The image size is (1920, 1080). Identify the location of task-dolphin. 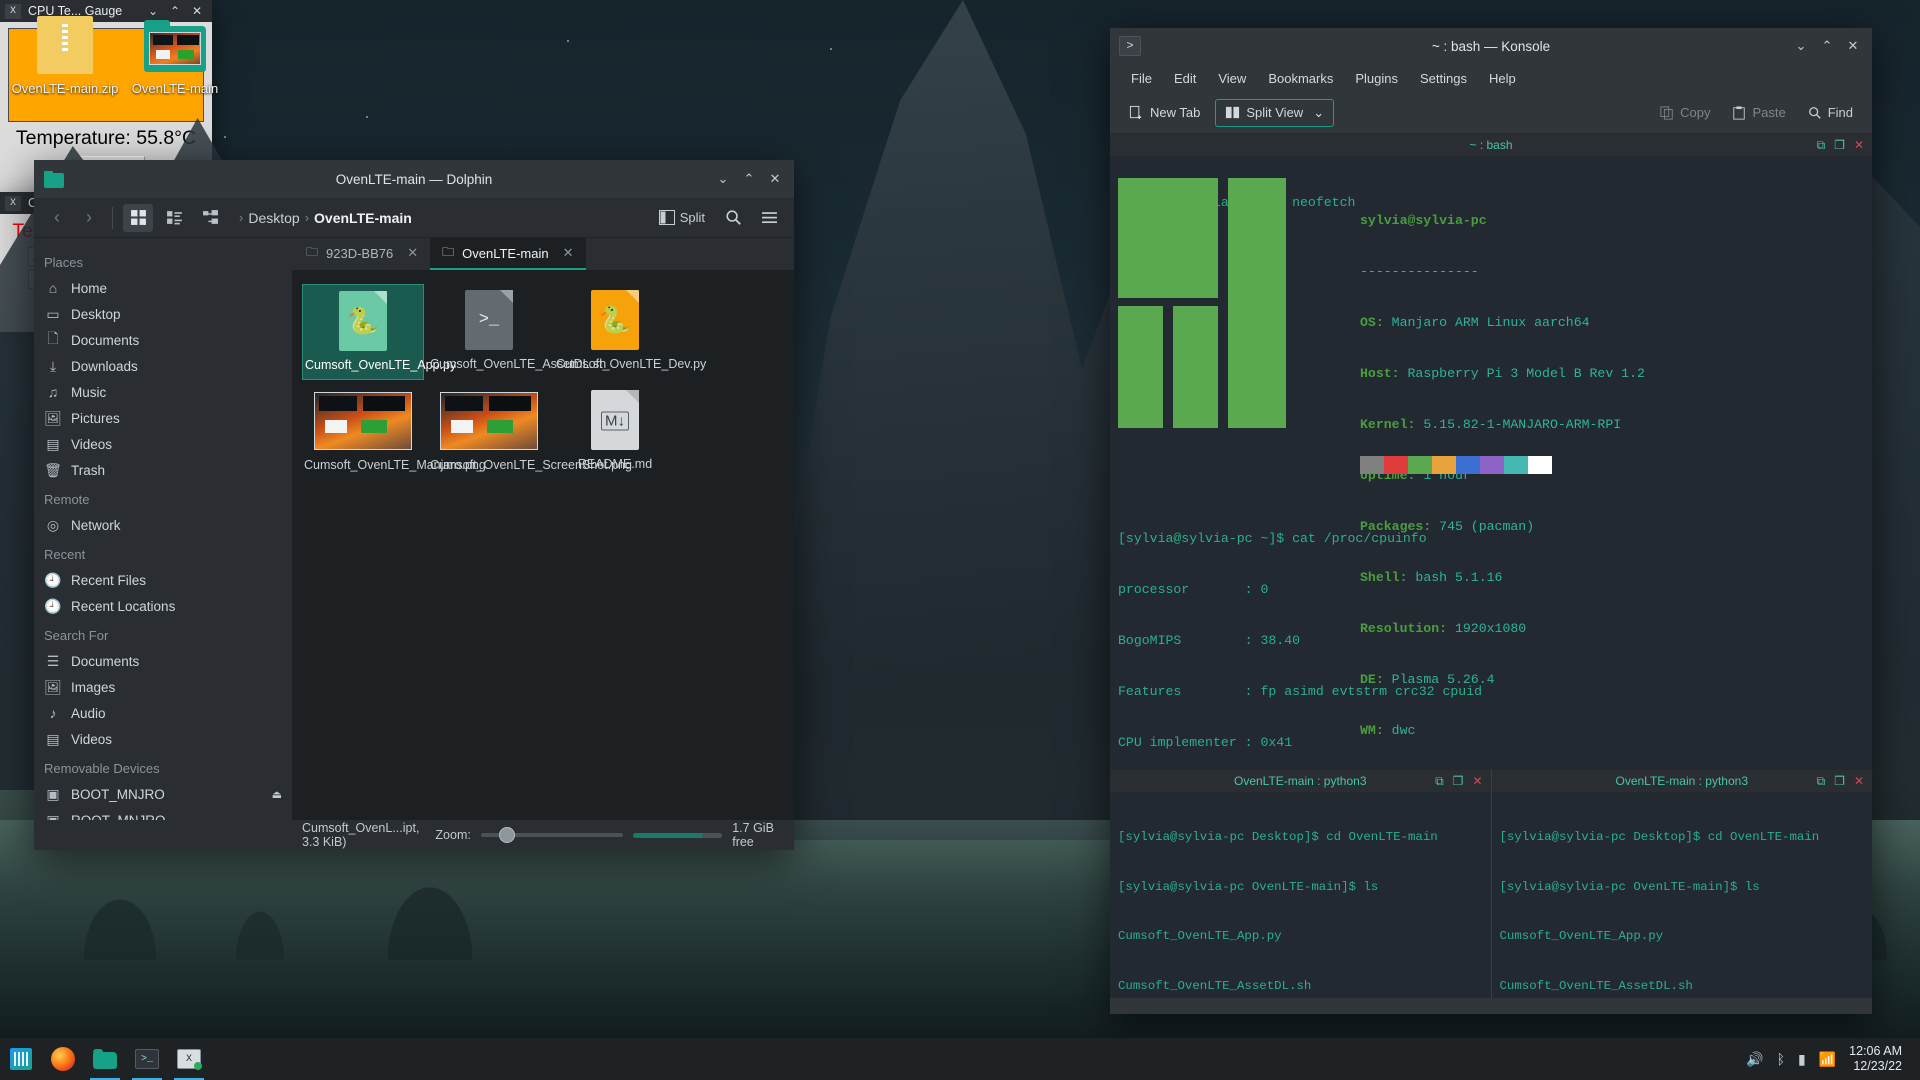
(105, 1059).